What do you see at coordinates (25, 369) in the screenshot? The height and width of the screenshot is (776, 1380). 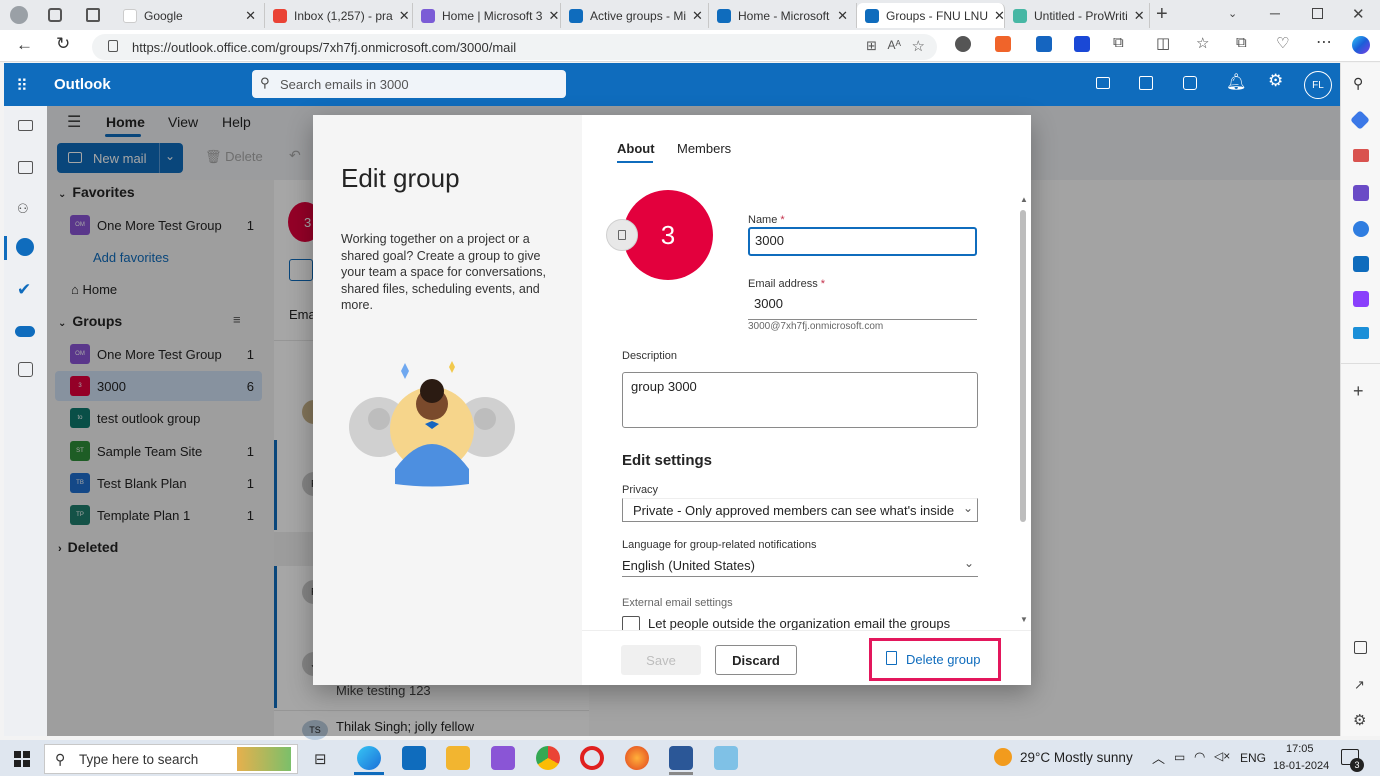 I see `more-apps-icon` at bounding box center [25, 369].